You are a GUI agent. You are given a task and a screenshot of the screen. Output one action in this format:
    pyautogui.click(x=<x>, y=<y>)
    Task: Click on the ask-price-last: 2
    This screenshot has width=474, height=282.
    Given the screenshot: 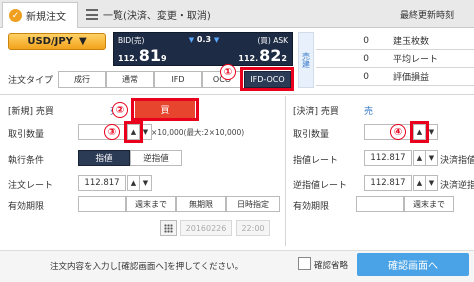 What is the action you would take?
    pyautogui.click(x=284, y=58)
    